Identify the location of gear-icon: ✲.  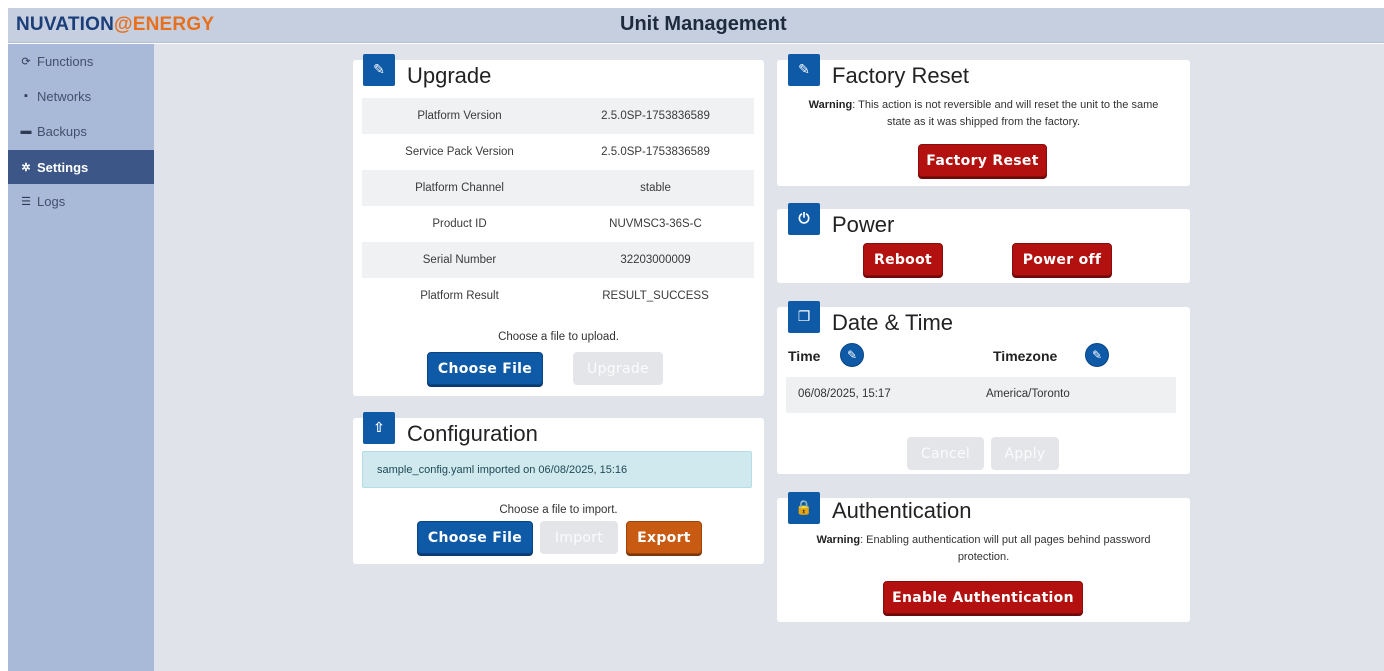
(26, 167).